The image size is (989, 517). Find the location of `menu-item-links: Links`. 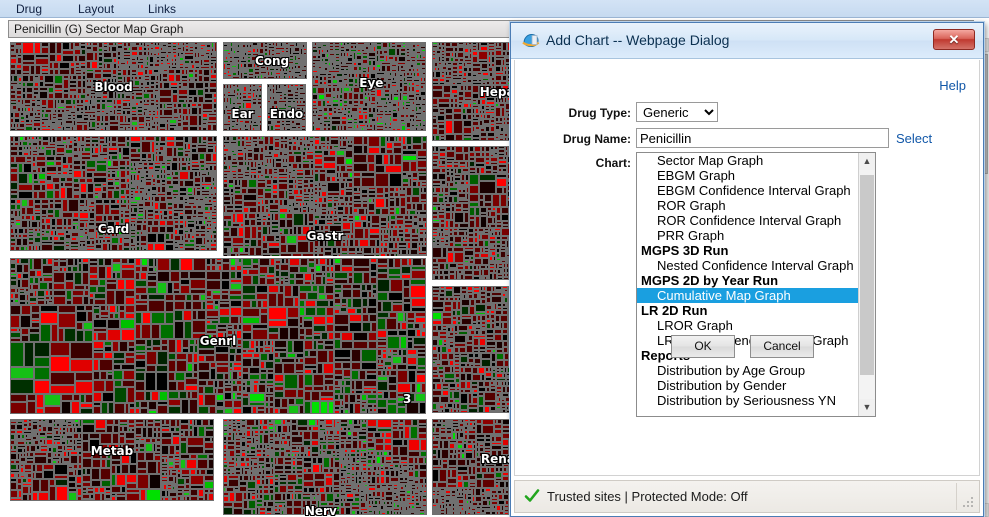

menu-item-links: Links is located at coordinates (162, 9).